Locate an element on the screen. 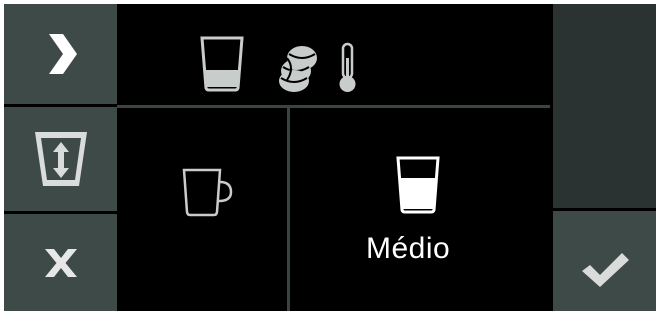  confirm-button is located at coordinates (604, 261).